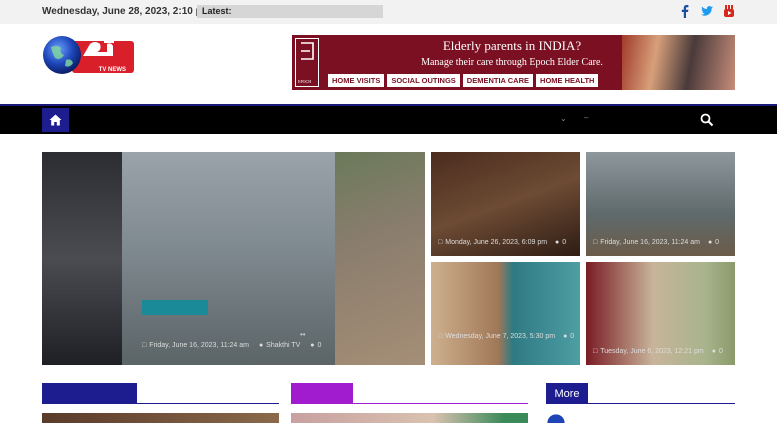  What do you see at coordinates (729, 11) in the screenshot?
I see `youtube-icon` at bounding box center [729, 11].